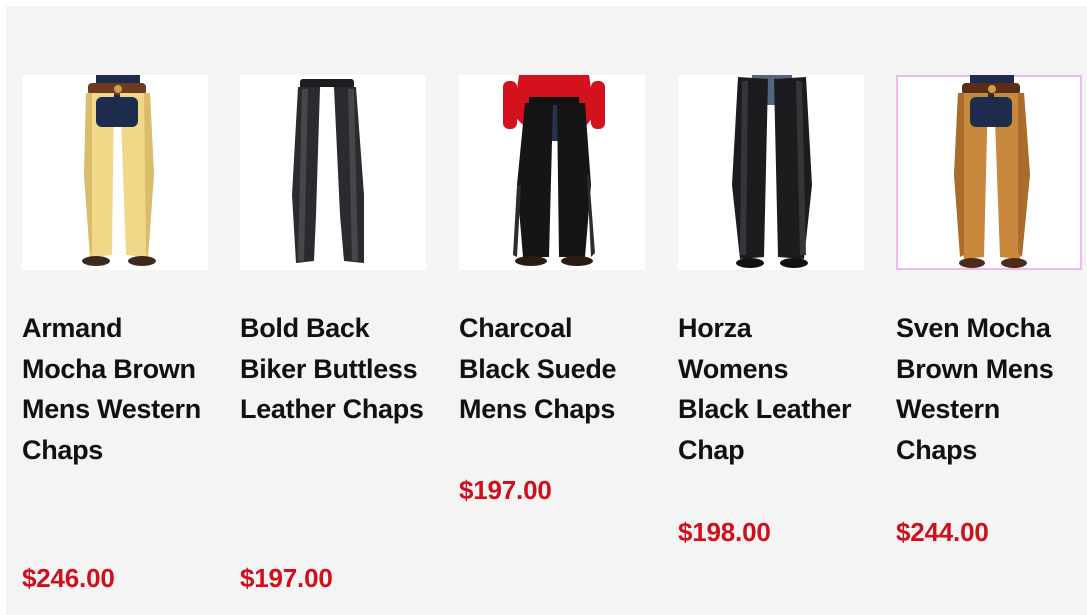 This screenshot has width=1087, height=615. What do you see at coordinates (68, 578) in the screenshot?
I see `product-price: $246.00` at bounding box center [68, 578].